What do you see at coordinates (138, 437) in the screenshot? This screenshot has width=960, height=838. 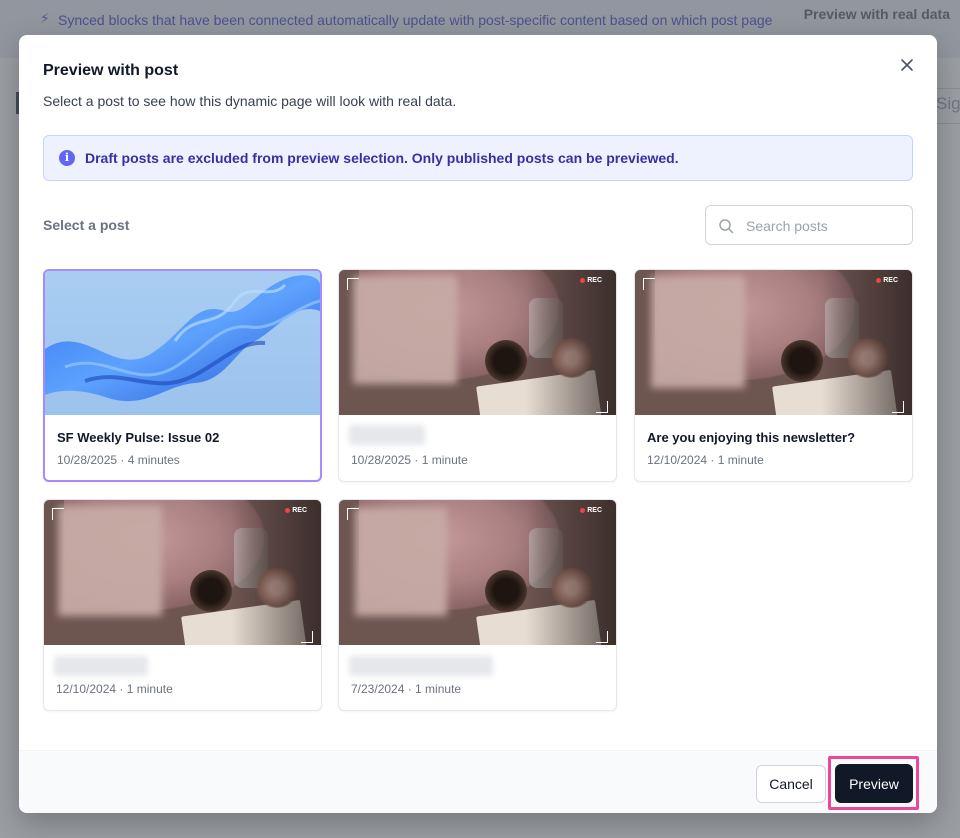 I see `post-title: SF Weekly Pulse: Issue 02` at bounding box center [138, 437].